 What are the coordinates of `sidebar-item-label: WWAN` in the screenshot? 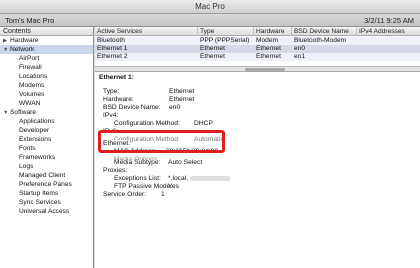 It's located at (30, 103).